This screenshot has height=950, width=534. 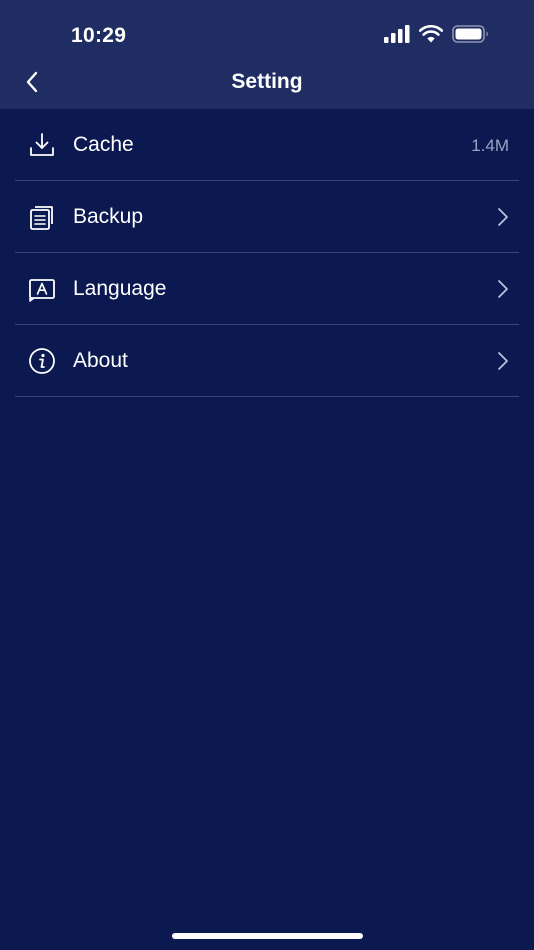 I want to click on settings-item-label: Language, so click(x=120, y=288).